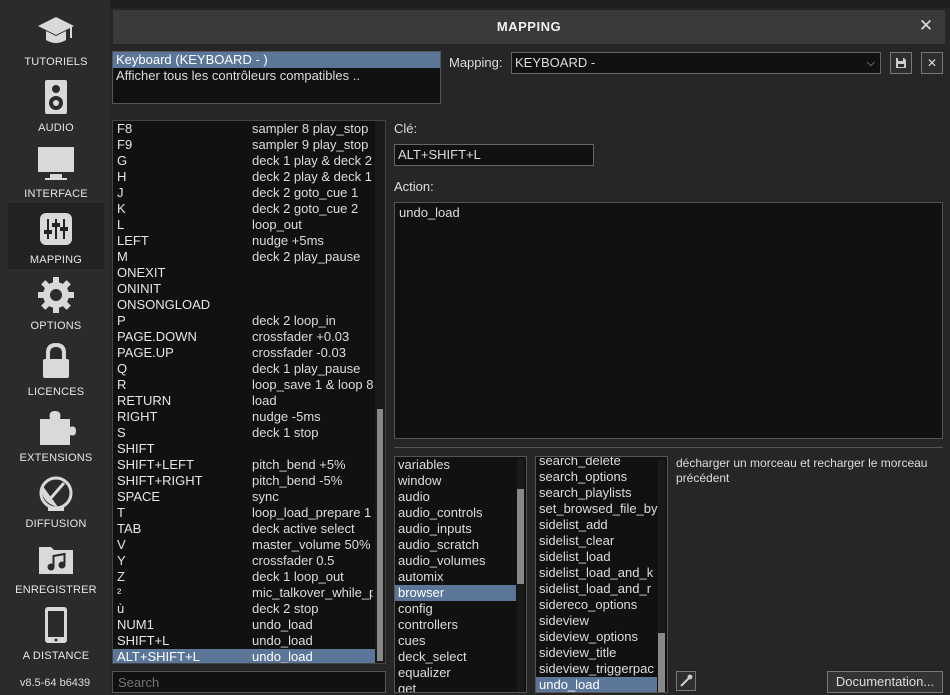 The width and height of the screenshot is (950, 695). I want to click on command-item: sideview, so click(596, 621).